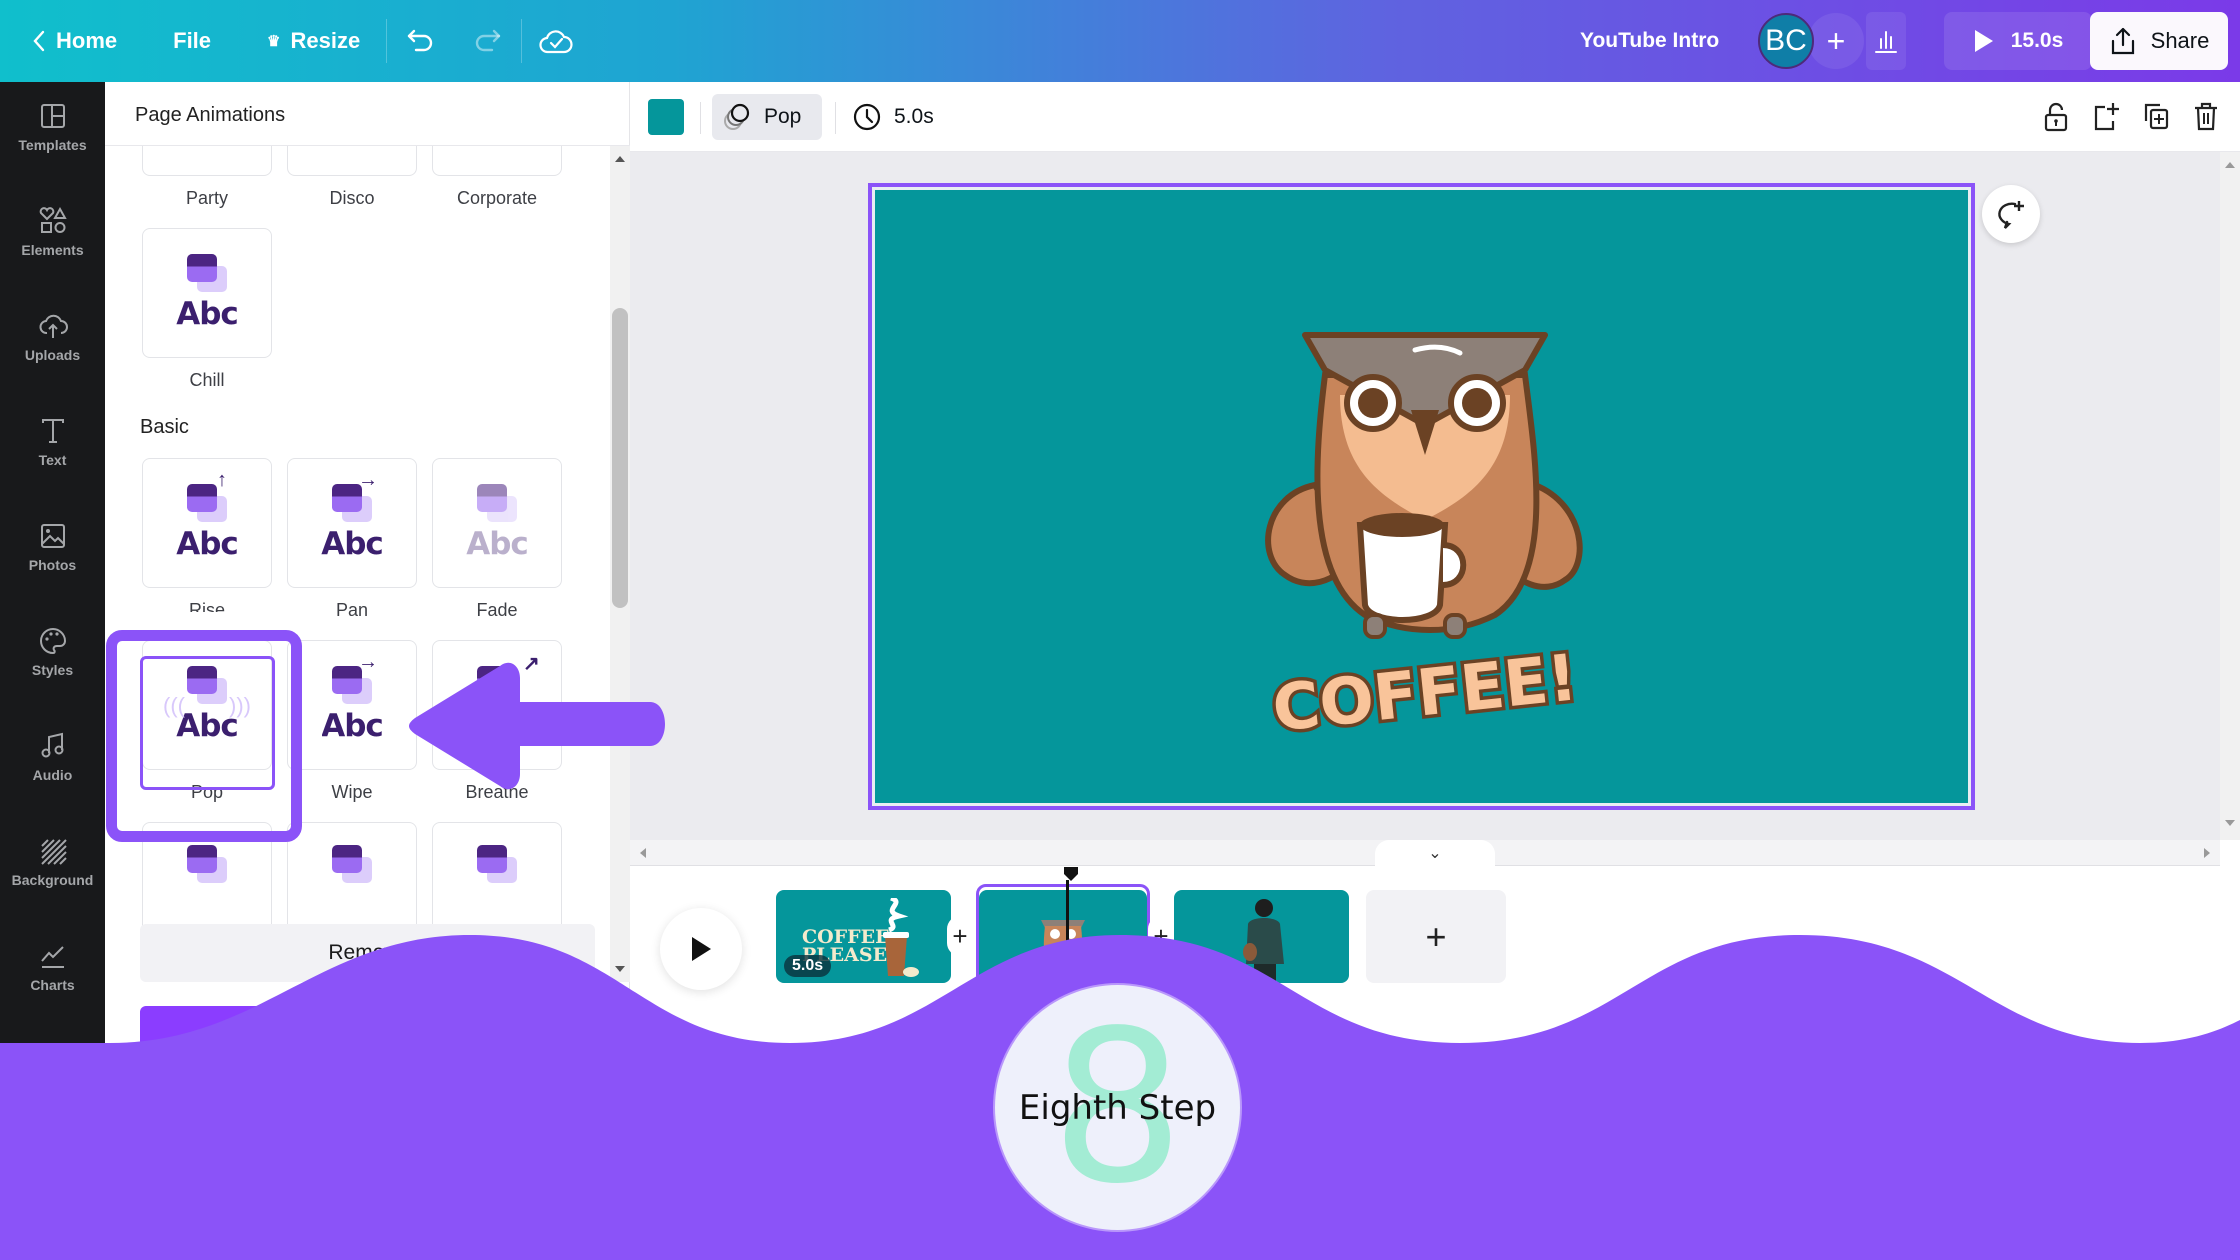 This screenshot has width=2240, height=1260. I want to click on apply-button, so click(367, 1036).